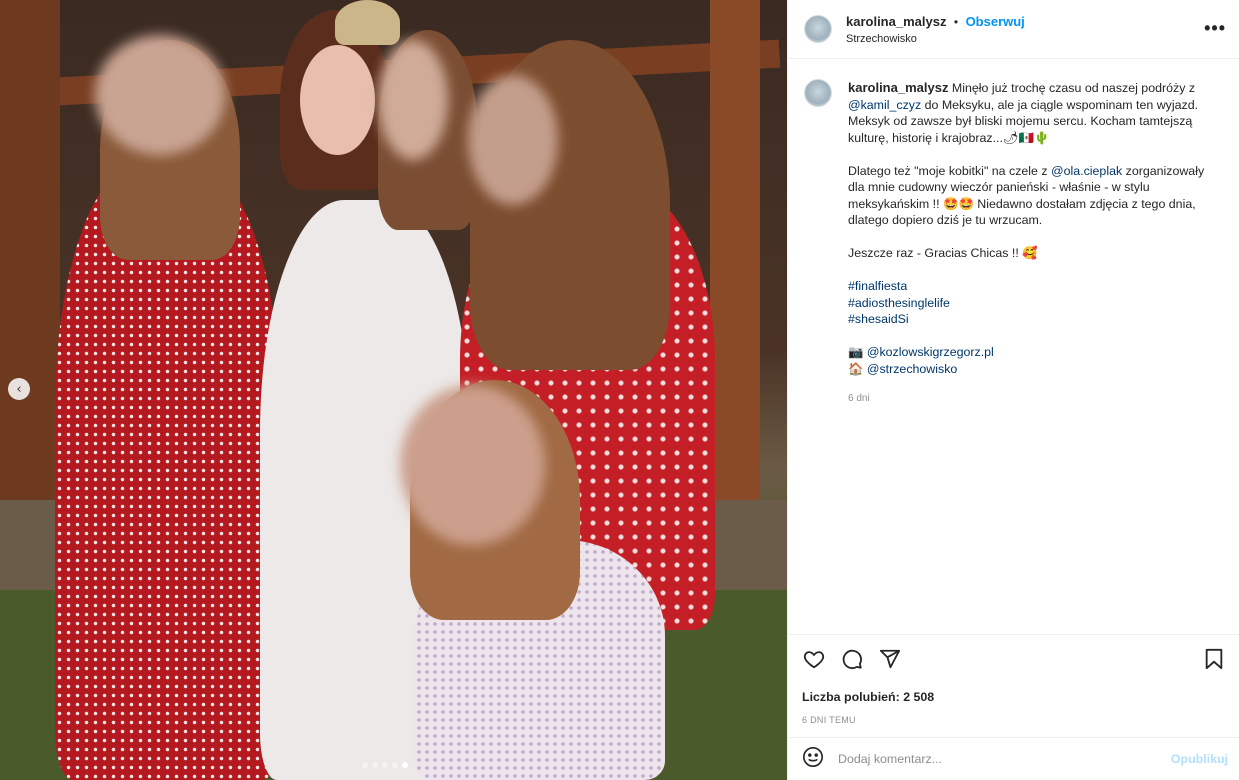 Image resolution: width=1239 pixels, height=780 pixels. What do you see at coordinates (1199, 759) in the screenshot?
I see `post-comment-button: Opublikuj` at bounding box center [1199, 759].